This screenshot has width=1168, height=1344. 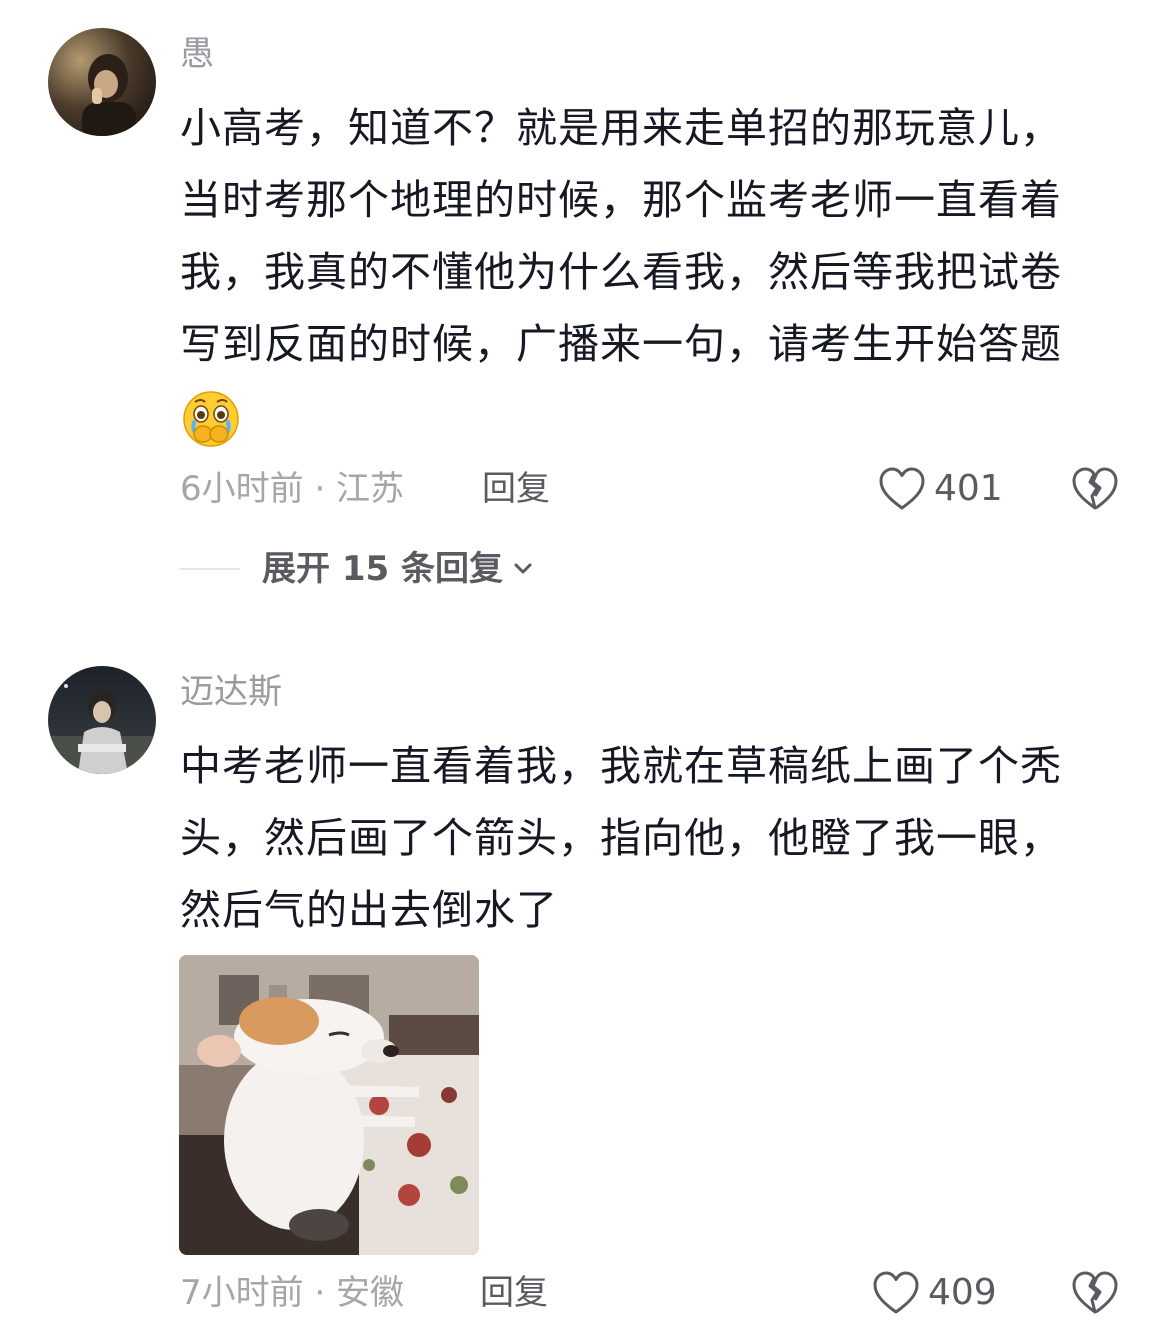 I want to click on expand-replies-button: 展开 15 条回复, so click(x=358, y=569).